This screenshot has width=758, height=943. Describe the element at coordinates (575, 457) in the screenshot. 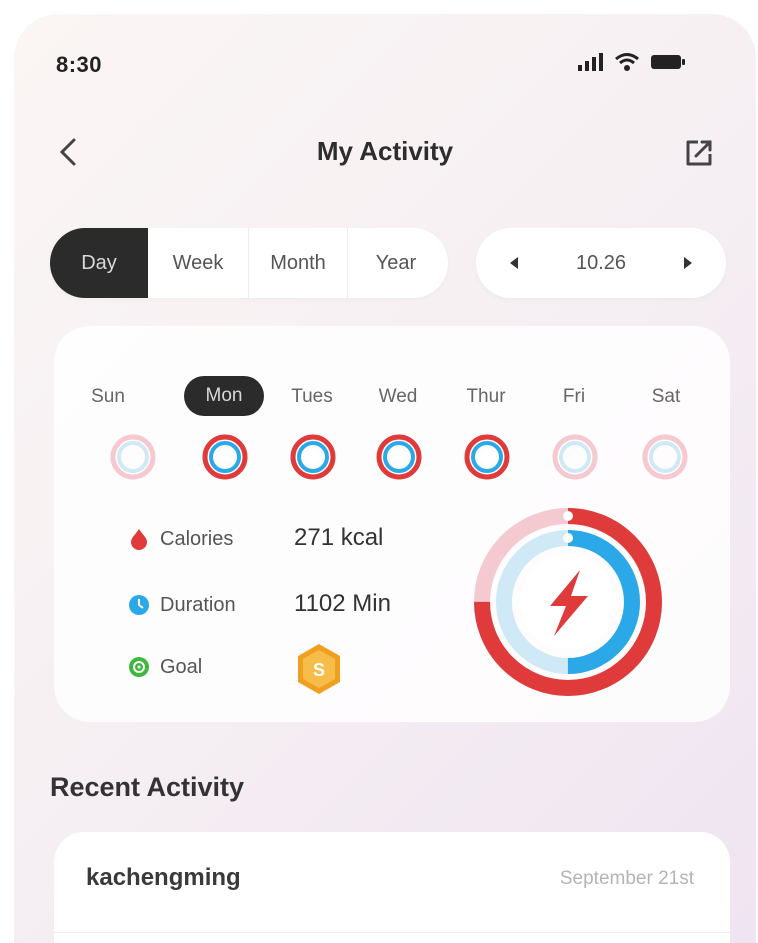

I see `day-ring-fri` at that location.